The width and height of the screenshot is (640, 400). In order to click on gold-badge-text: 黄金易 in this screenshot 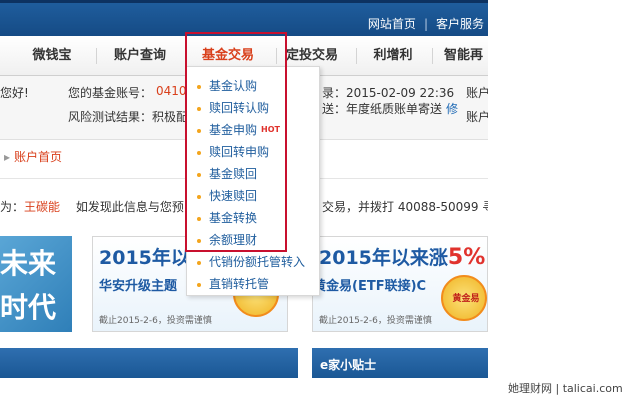, I will do `click(466, 299)`.